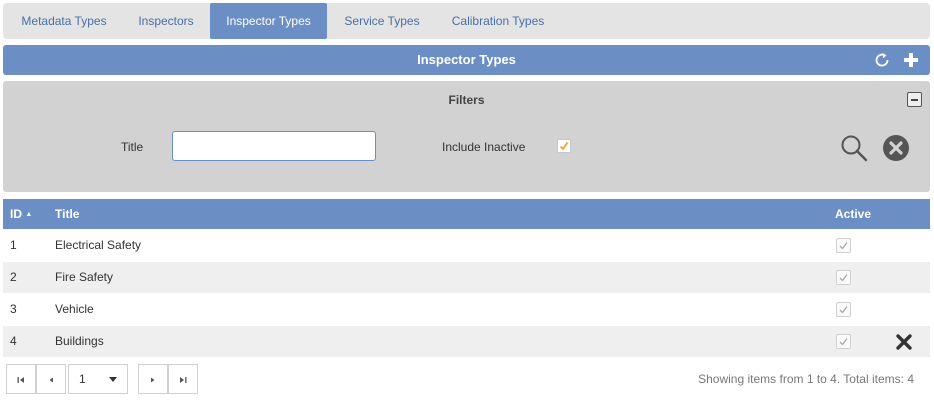  I want to click on column-header-id: ID ▲, so click(21, 214).